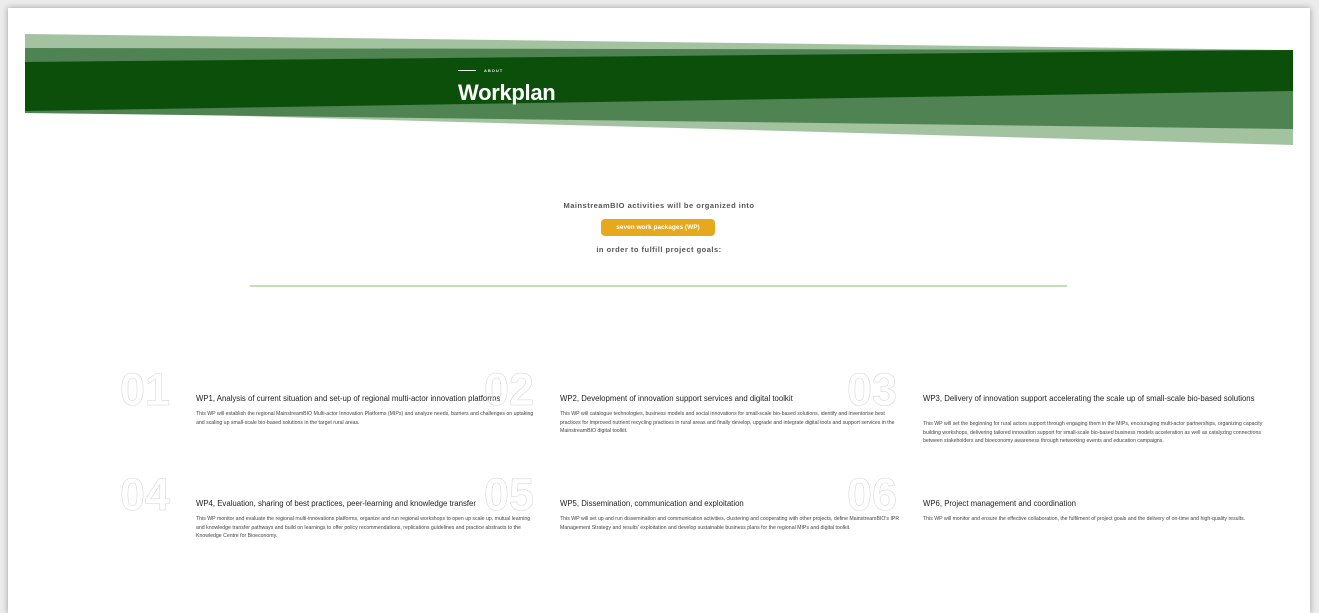 This screenshot has width=1319, height=613. What do you see at coordinates (145, 494) in the screenshot?
I see `wp-number: 04` at bounding box center [145, 494].